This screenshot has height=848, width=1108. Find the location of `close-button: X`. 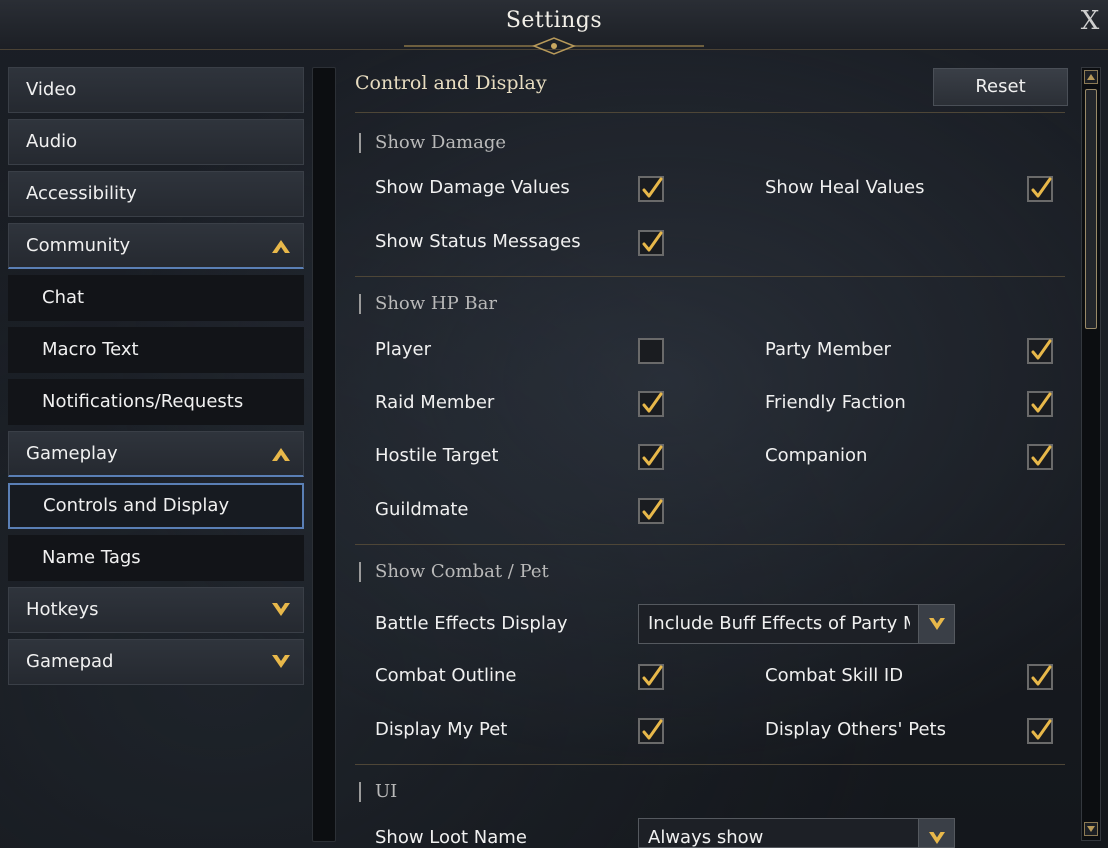

close-button: X is located at coordinates (1090, 22).